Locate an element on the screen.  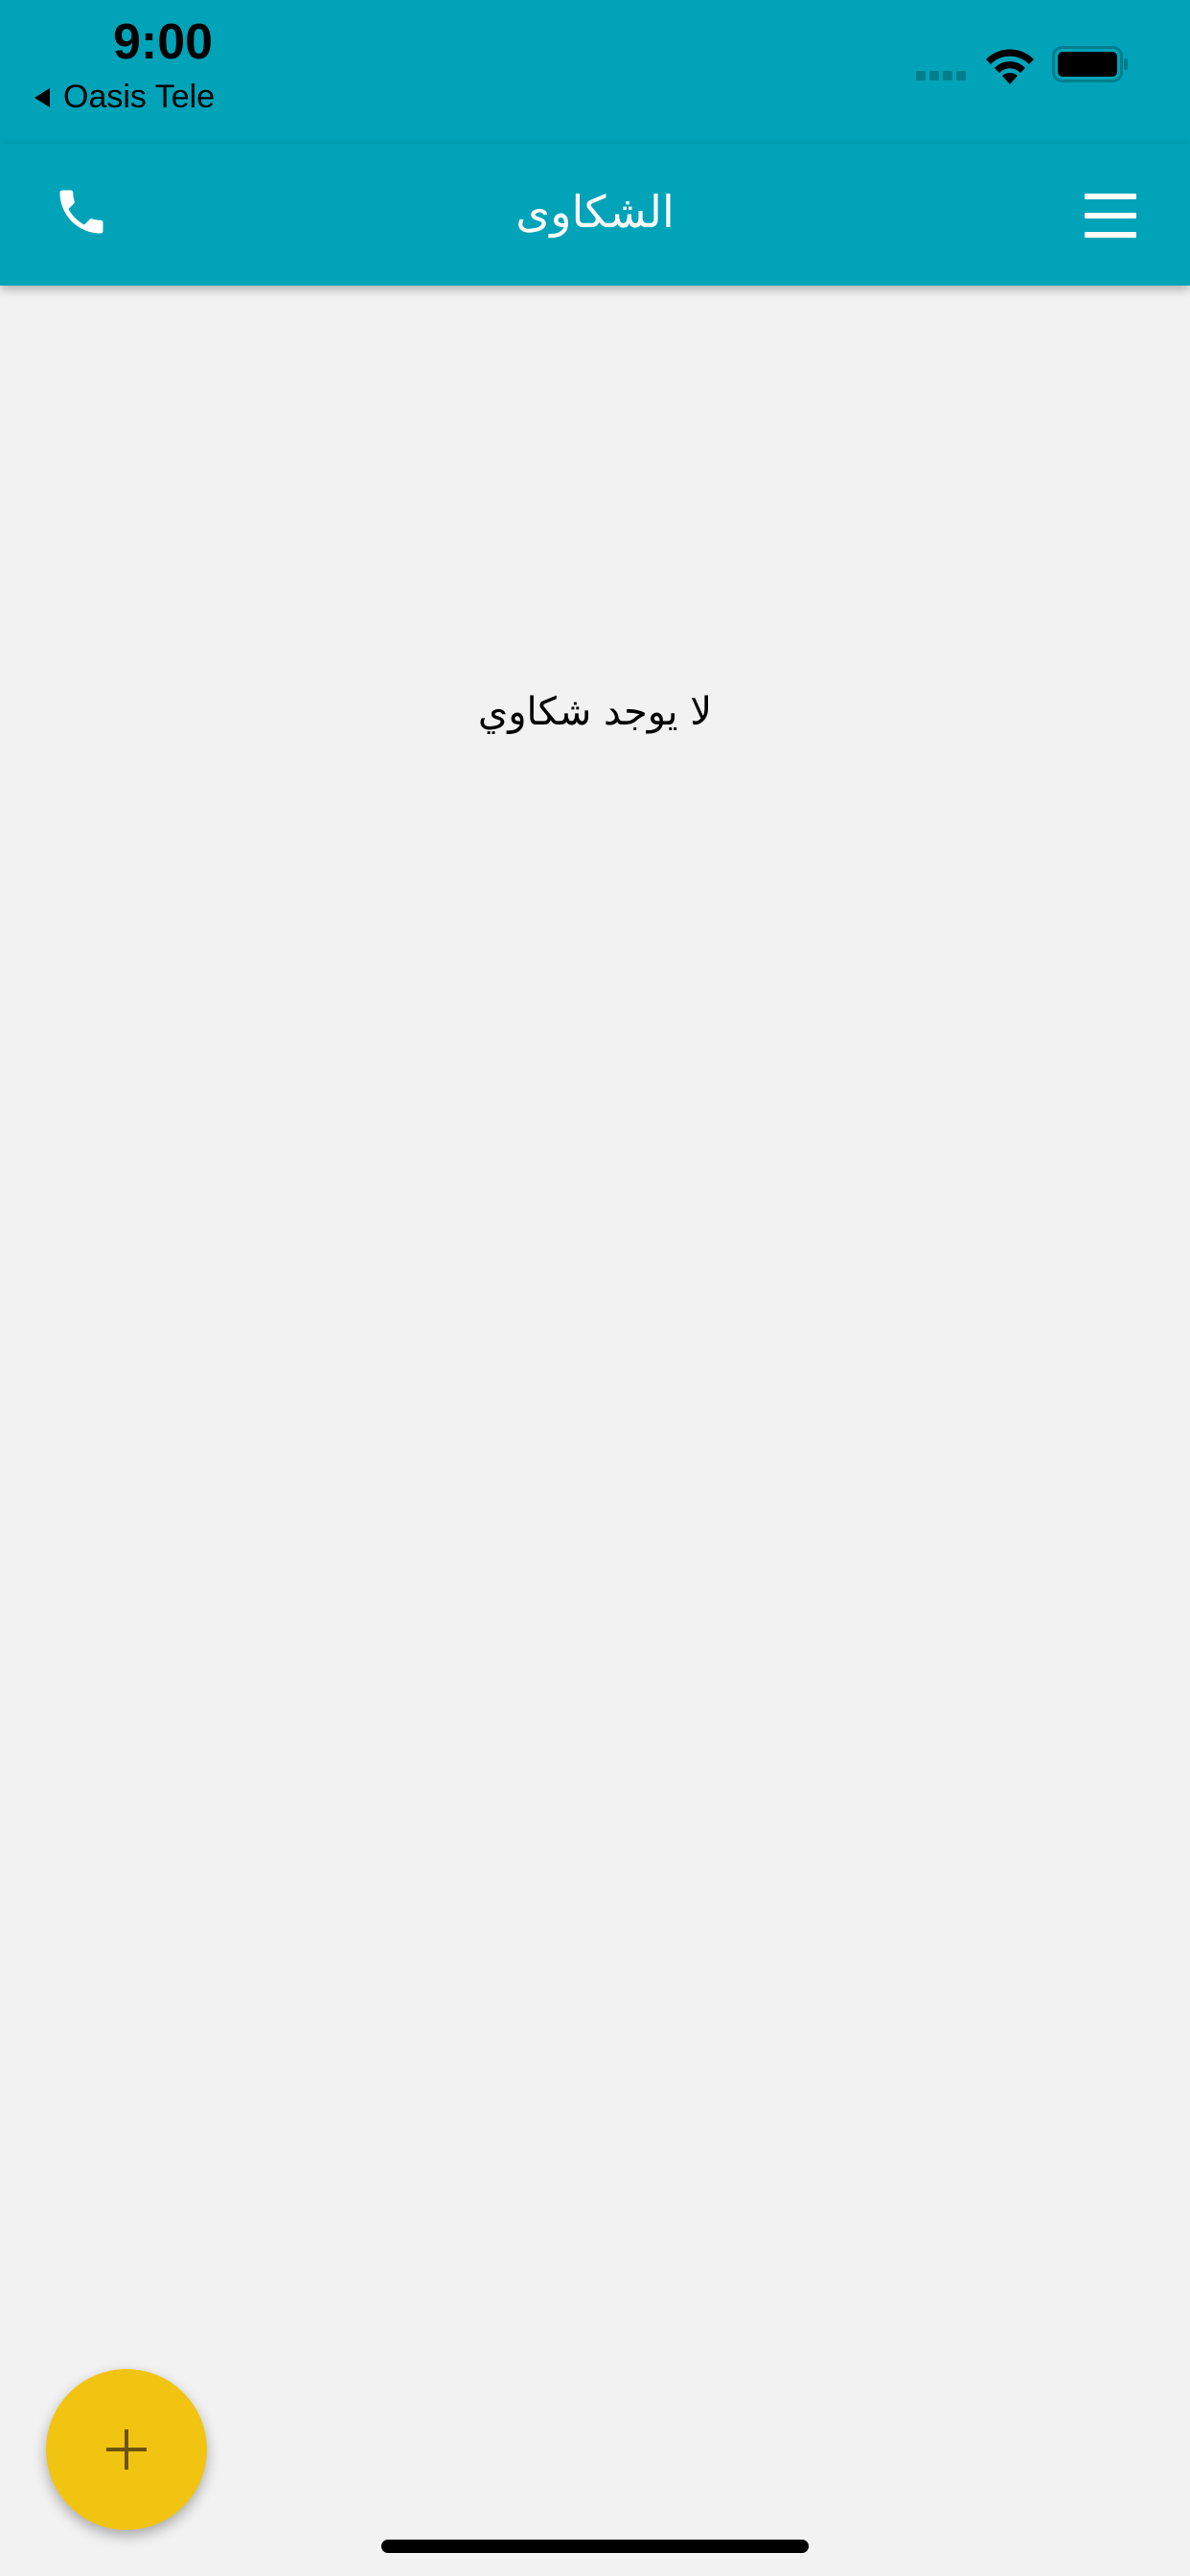
status-time: 9:00 is located at coordinates (163, 42).